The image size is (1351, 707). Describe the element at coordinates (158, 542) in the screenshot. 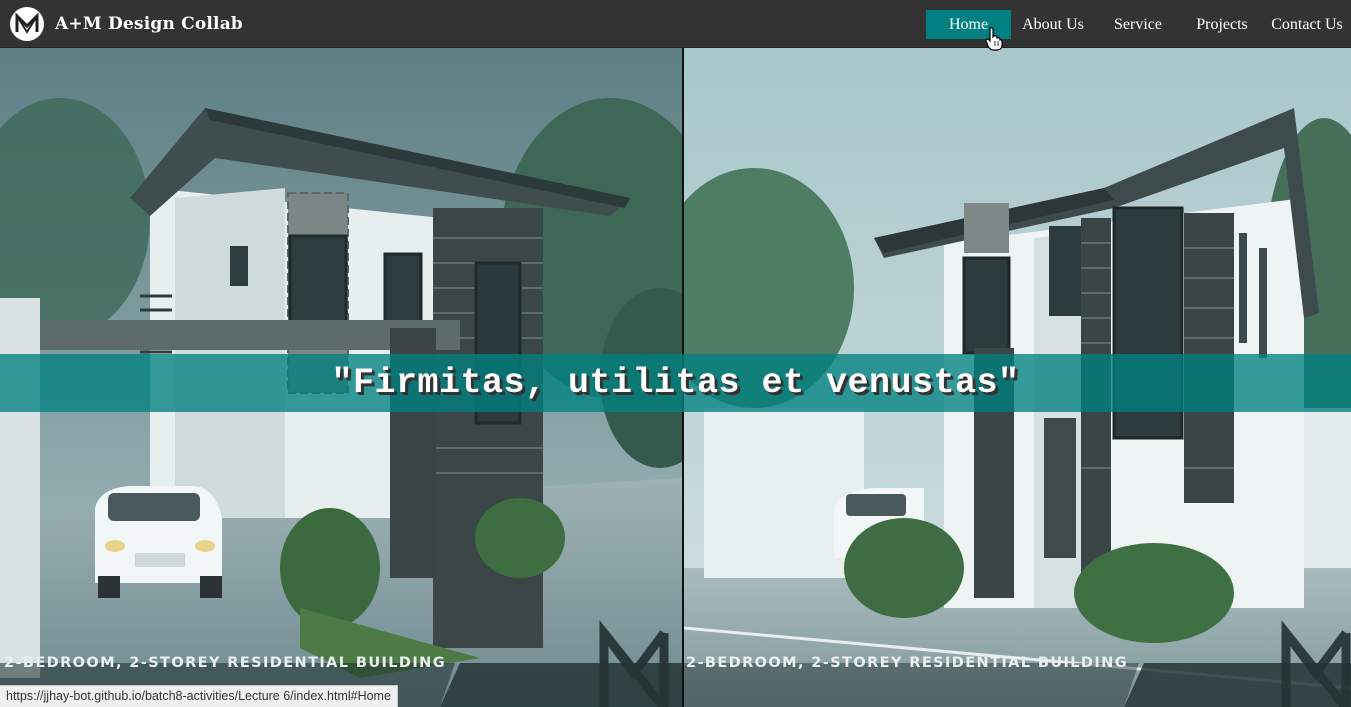

I see `car-illustration` at that location.